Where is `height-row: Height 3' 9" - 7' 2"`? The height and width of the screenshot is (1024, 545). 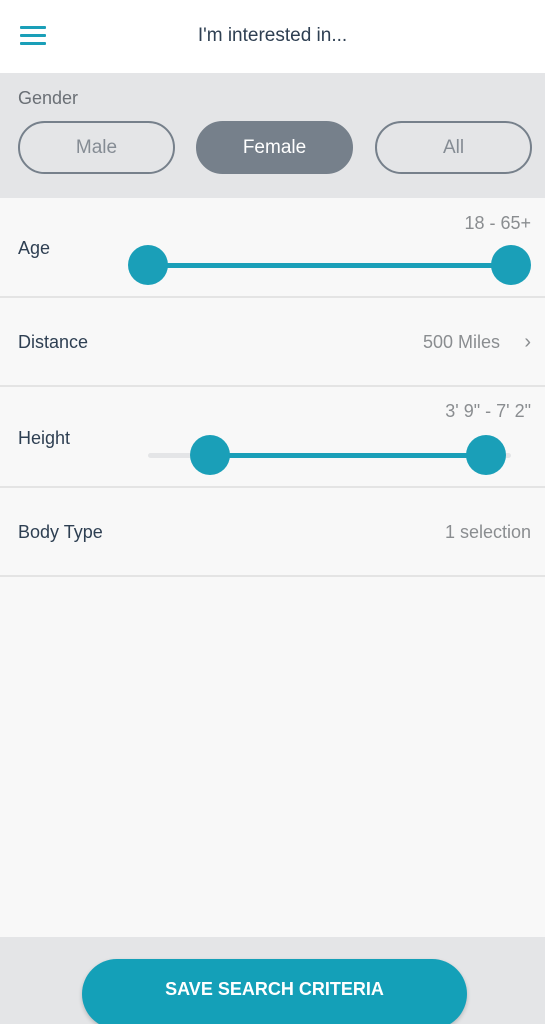
height-row: Height 3' 9" - 7' 2" is located at coordinates (272, 437).